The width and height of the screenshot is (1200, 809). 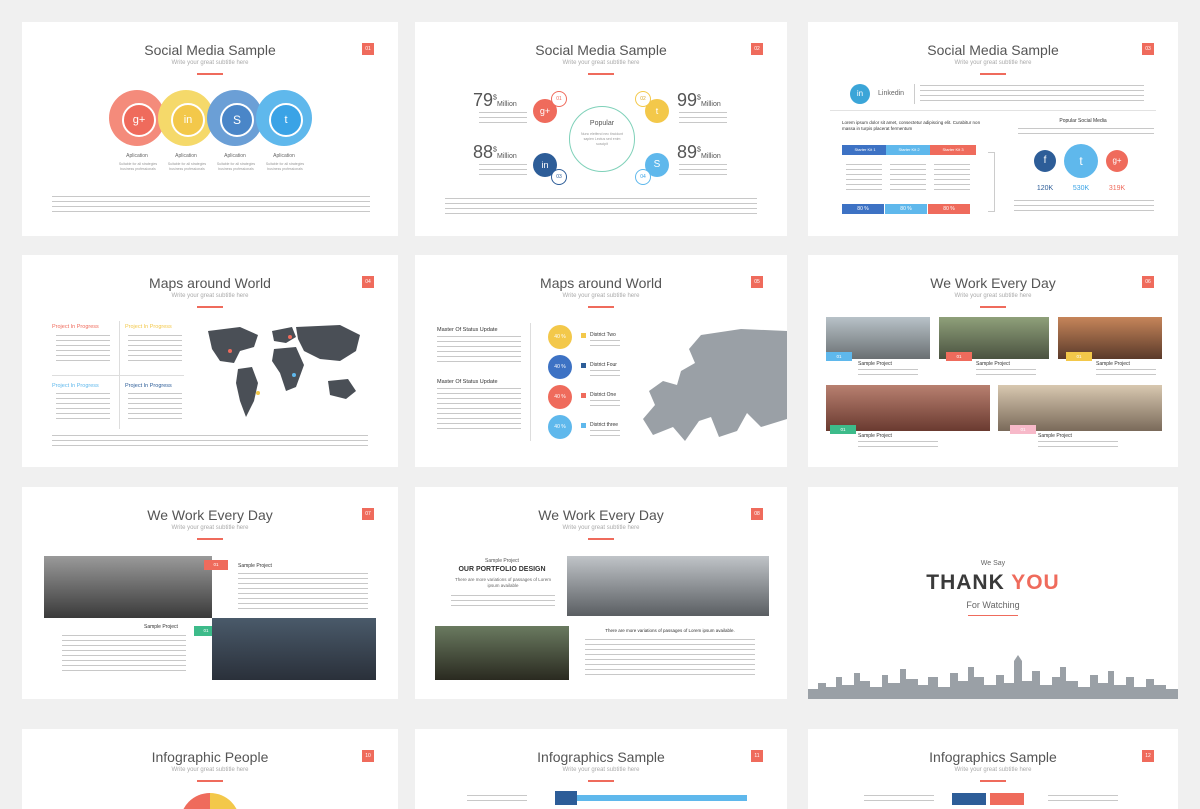 What do you see at coordinates (1035, 582) in the screenshot?
I see `you-word: YOU` at bounding box center [1035, 582].